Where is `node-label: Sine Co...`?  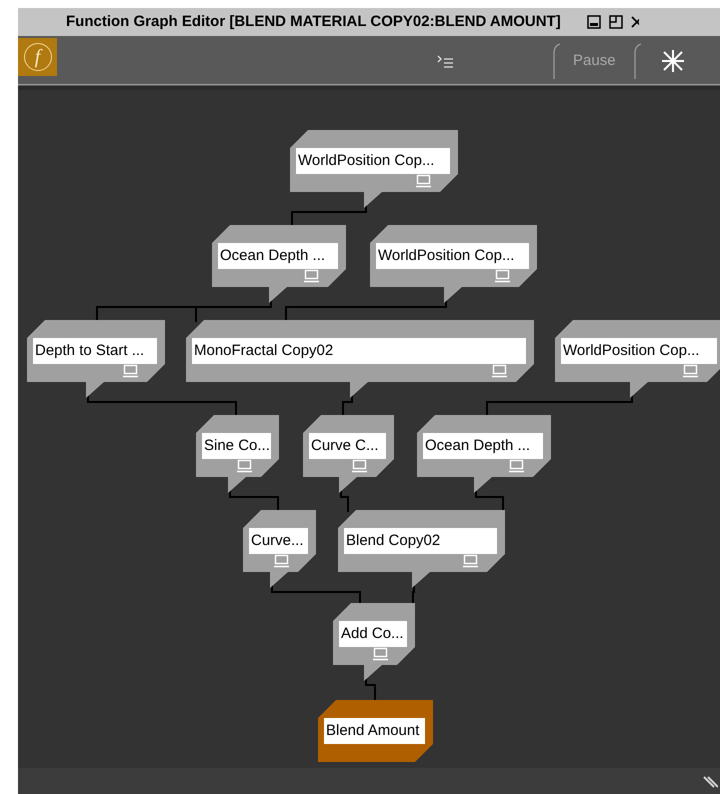
node-label: Sine Co... is located at coordinates (236, 446).